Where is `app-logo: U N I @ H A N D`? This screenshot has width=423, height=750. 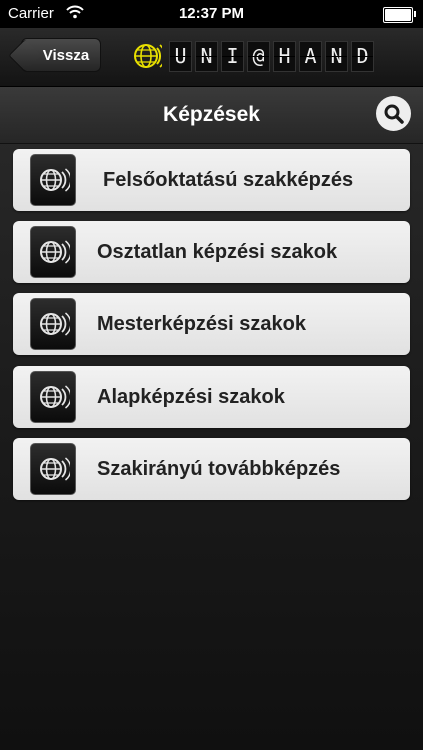 app-logo: U N I @ H A N D is located at coordinates (252, 56).